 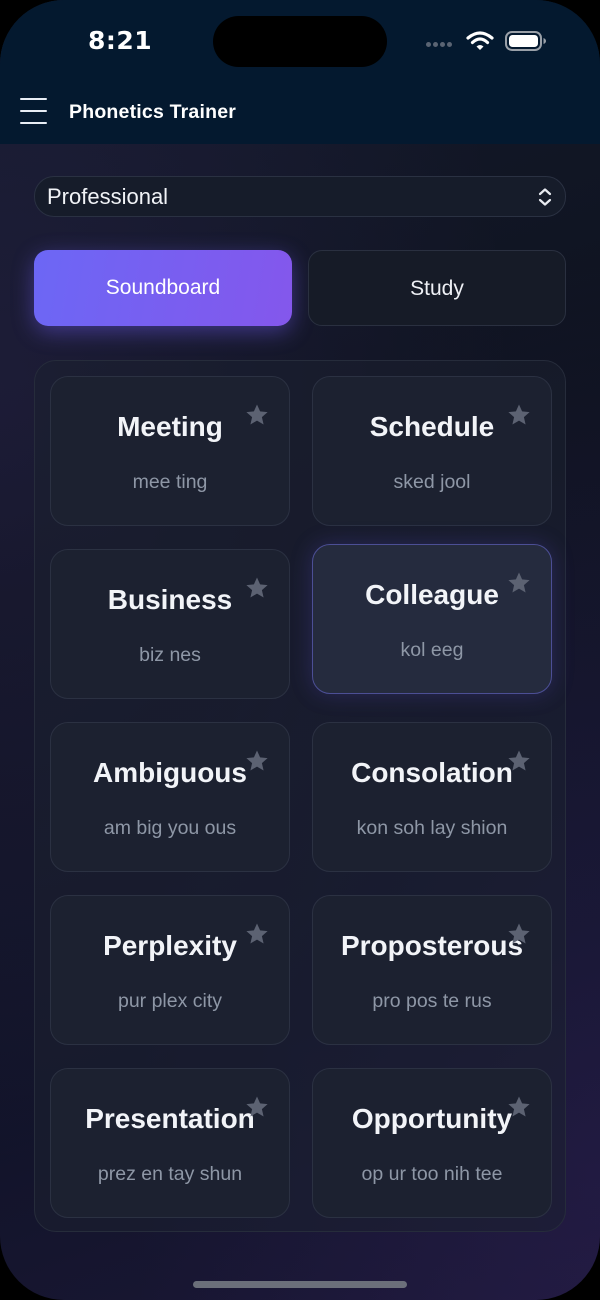 What do you see at coordinates (525, 41) in the screenshot?
I see `battery-icon` at bounding box center [525, 41].